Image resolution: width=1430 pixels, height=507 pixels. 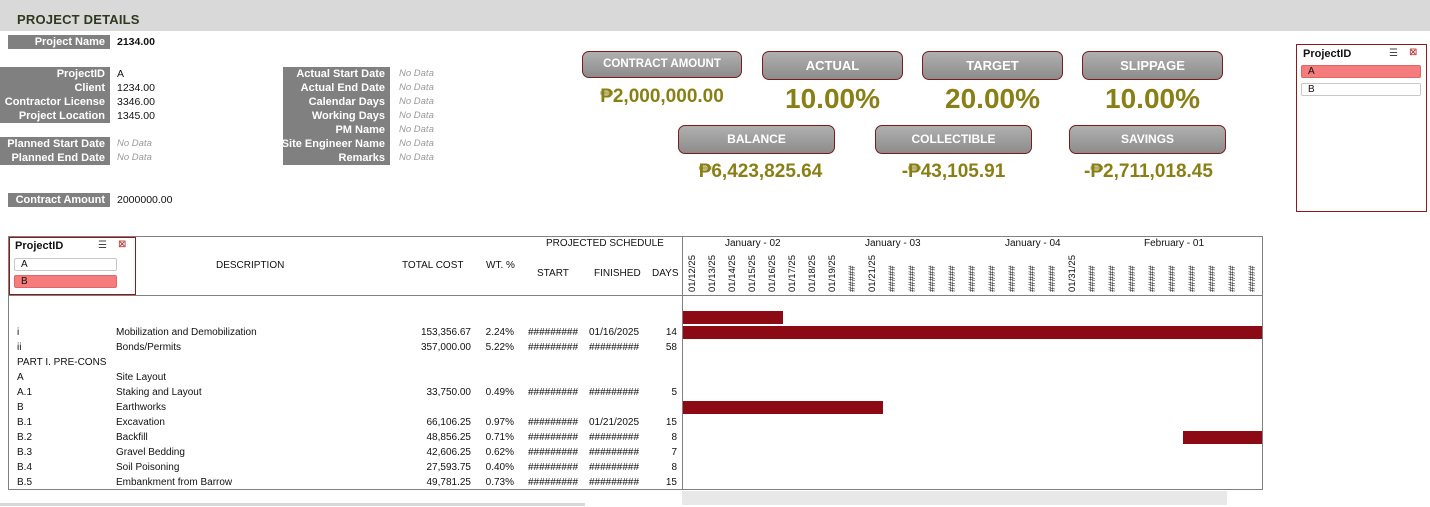 I want to click on cell-desc: Embankment from Barrow, so click(x=174, y=482).